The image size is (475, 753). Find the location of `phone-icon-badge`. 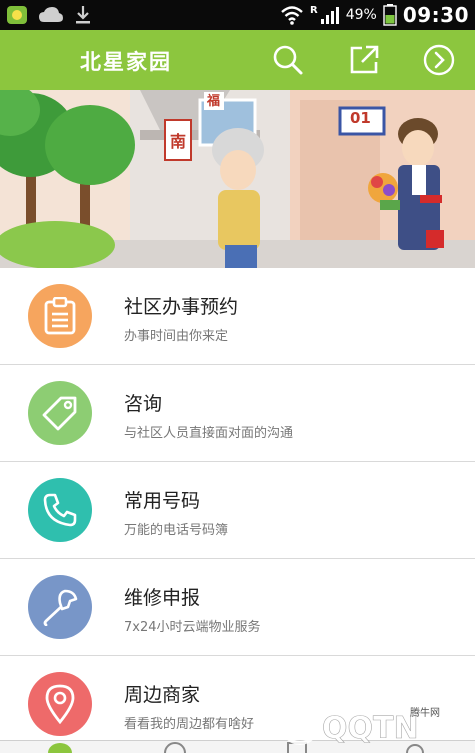

phone-icon-badge is located at coordinates (60, 510).